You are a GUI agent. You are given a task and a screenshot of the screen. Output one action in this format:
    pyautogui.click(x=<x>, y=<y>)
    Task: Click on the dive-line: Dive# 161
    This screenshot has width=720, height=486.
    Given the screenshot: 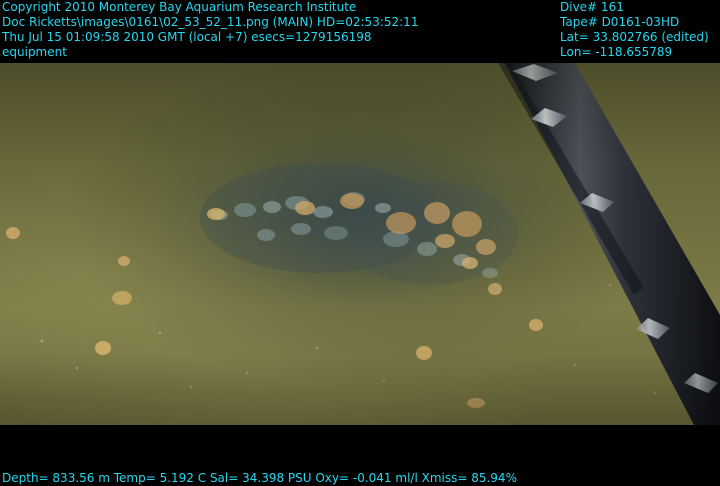 What is the action you would take?
    pyautogui.click(x=592, y=7)
    